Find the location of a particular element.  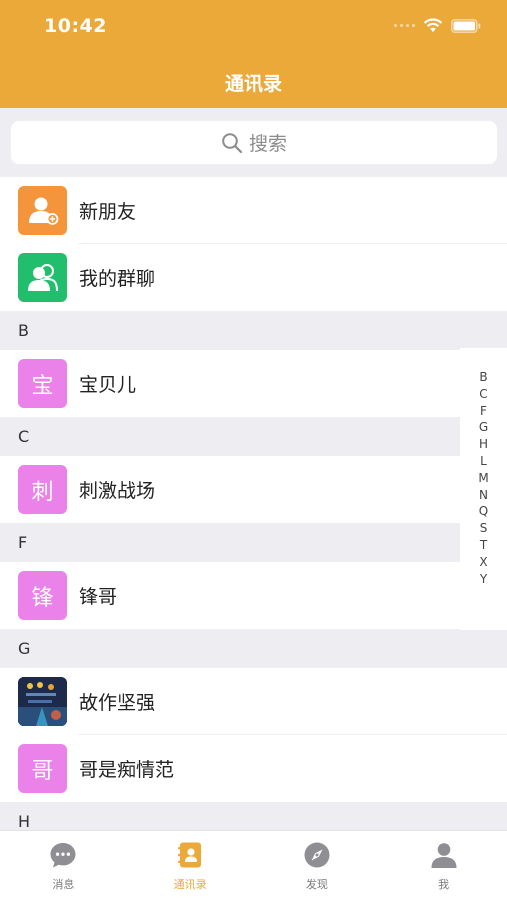

section-header-b: B is located at coordinates (253, 330).